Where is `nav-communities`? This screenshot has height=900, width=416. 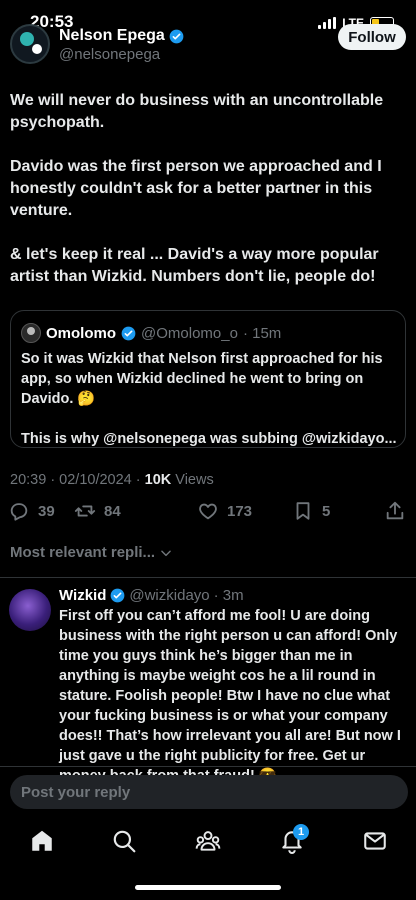
nav-communities is located at coordinates (208, 841).